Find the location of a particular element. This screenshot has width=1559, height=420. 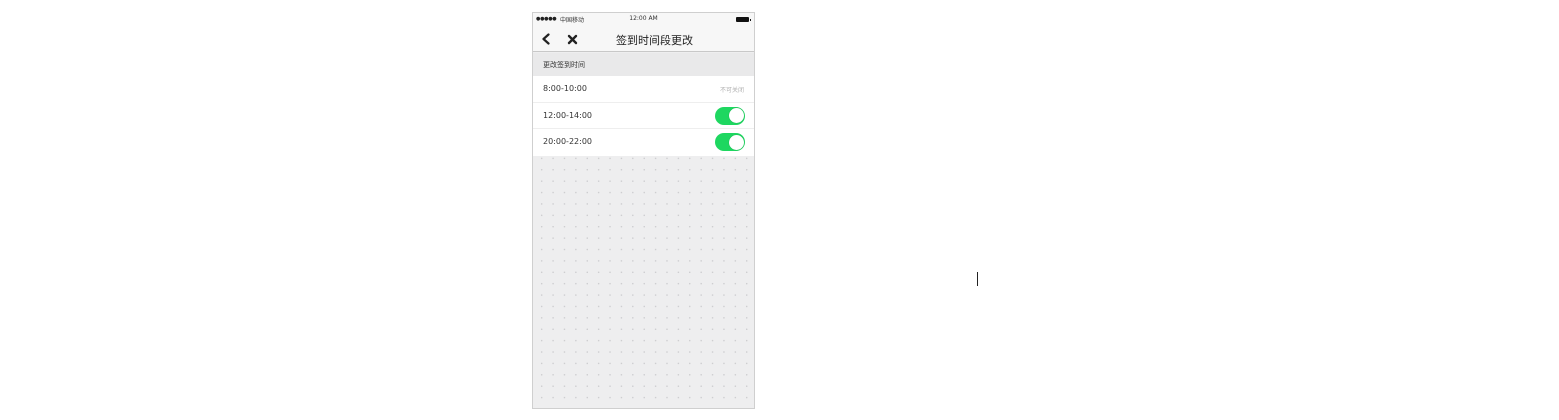

time-slot-row: 12:00-14:00 is located at coordinates (643, 116).